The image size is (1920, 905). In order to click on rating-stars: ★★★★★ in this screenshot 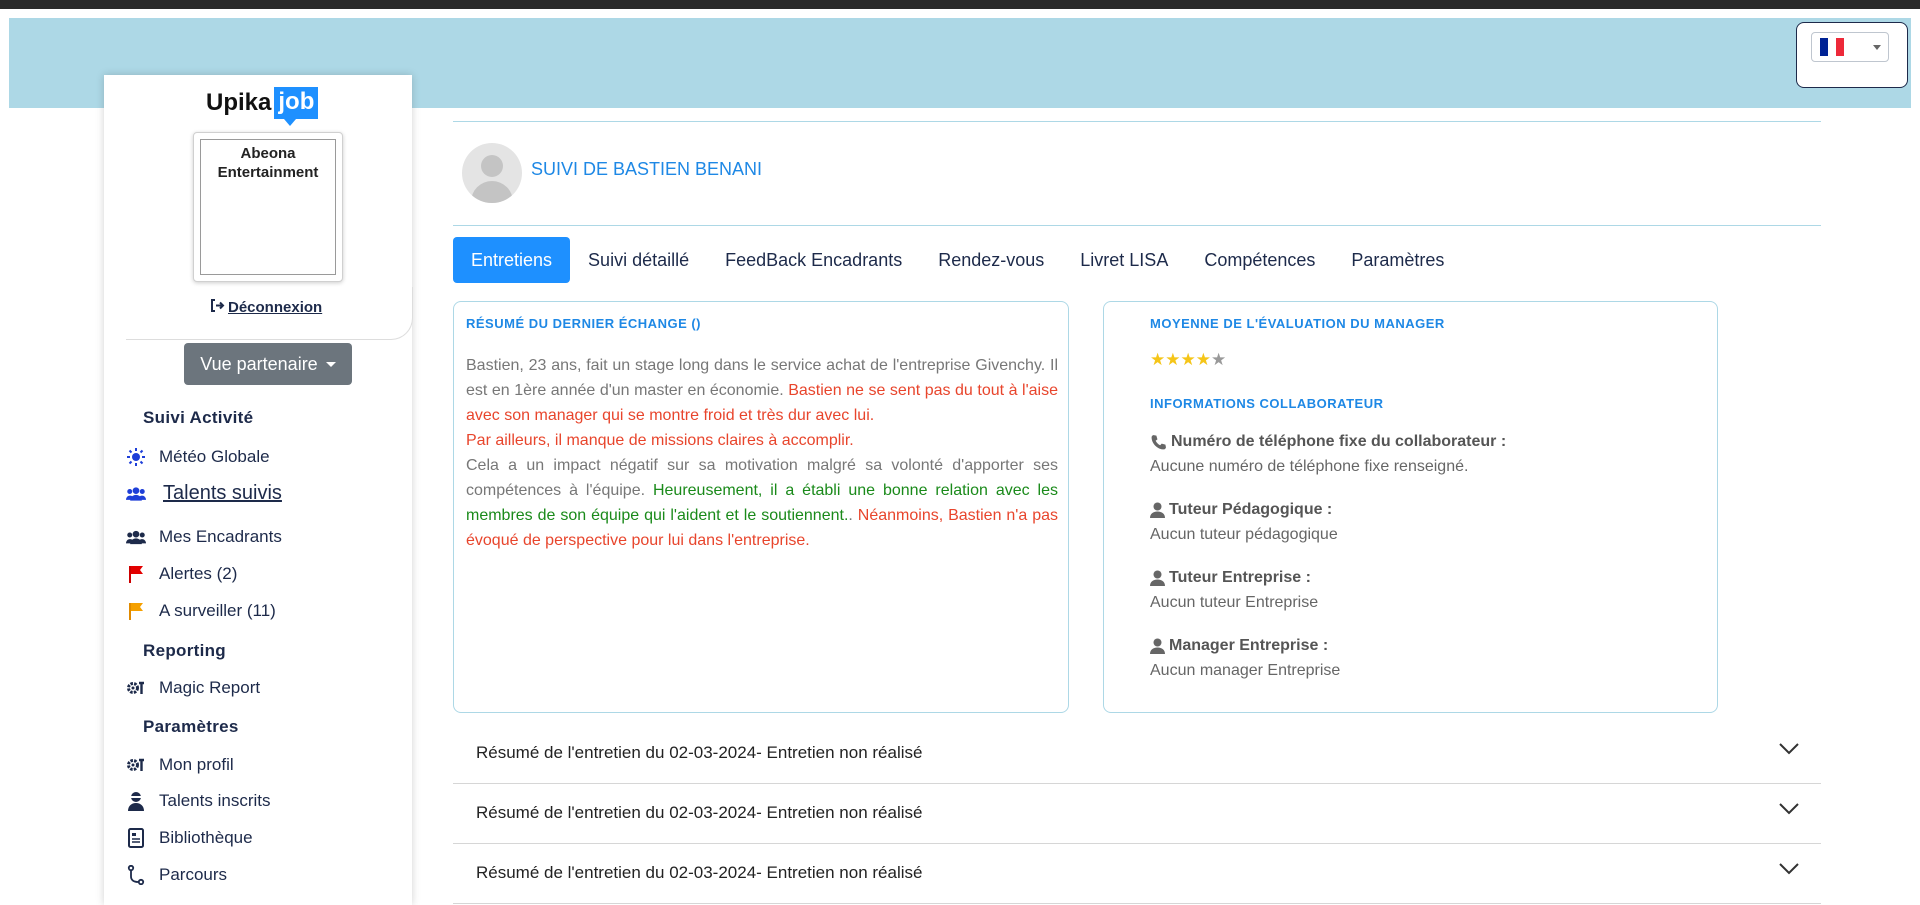, I will do `click(1188, 360)`.